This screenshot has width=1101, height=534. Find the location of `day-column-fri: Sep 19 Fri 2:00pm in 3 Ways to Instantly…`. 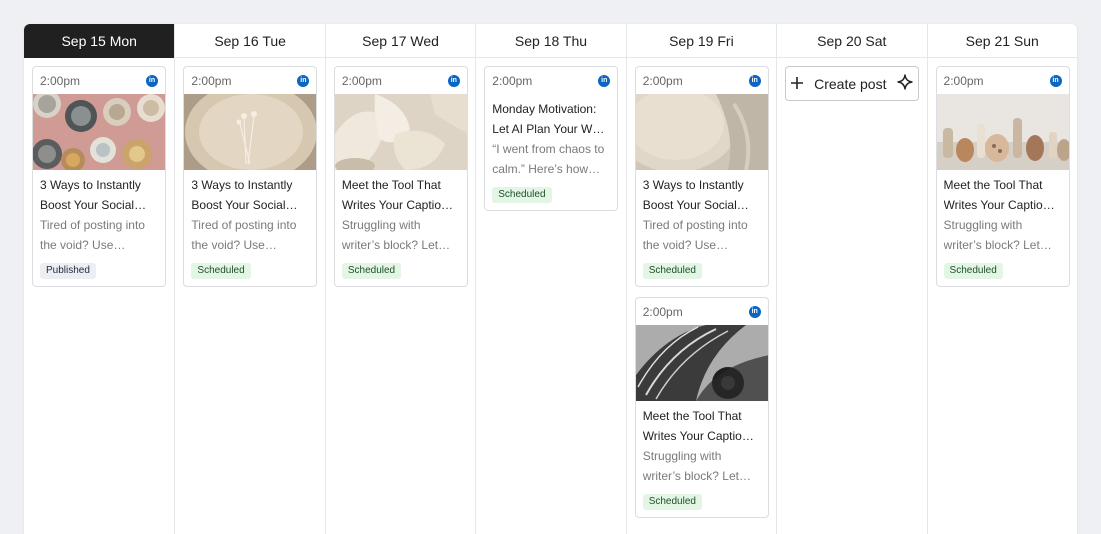

day-column-fri: Sep 19 Fri 2:00pm in 3 Ways to Instantly… is located at coordinates (701, 279).